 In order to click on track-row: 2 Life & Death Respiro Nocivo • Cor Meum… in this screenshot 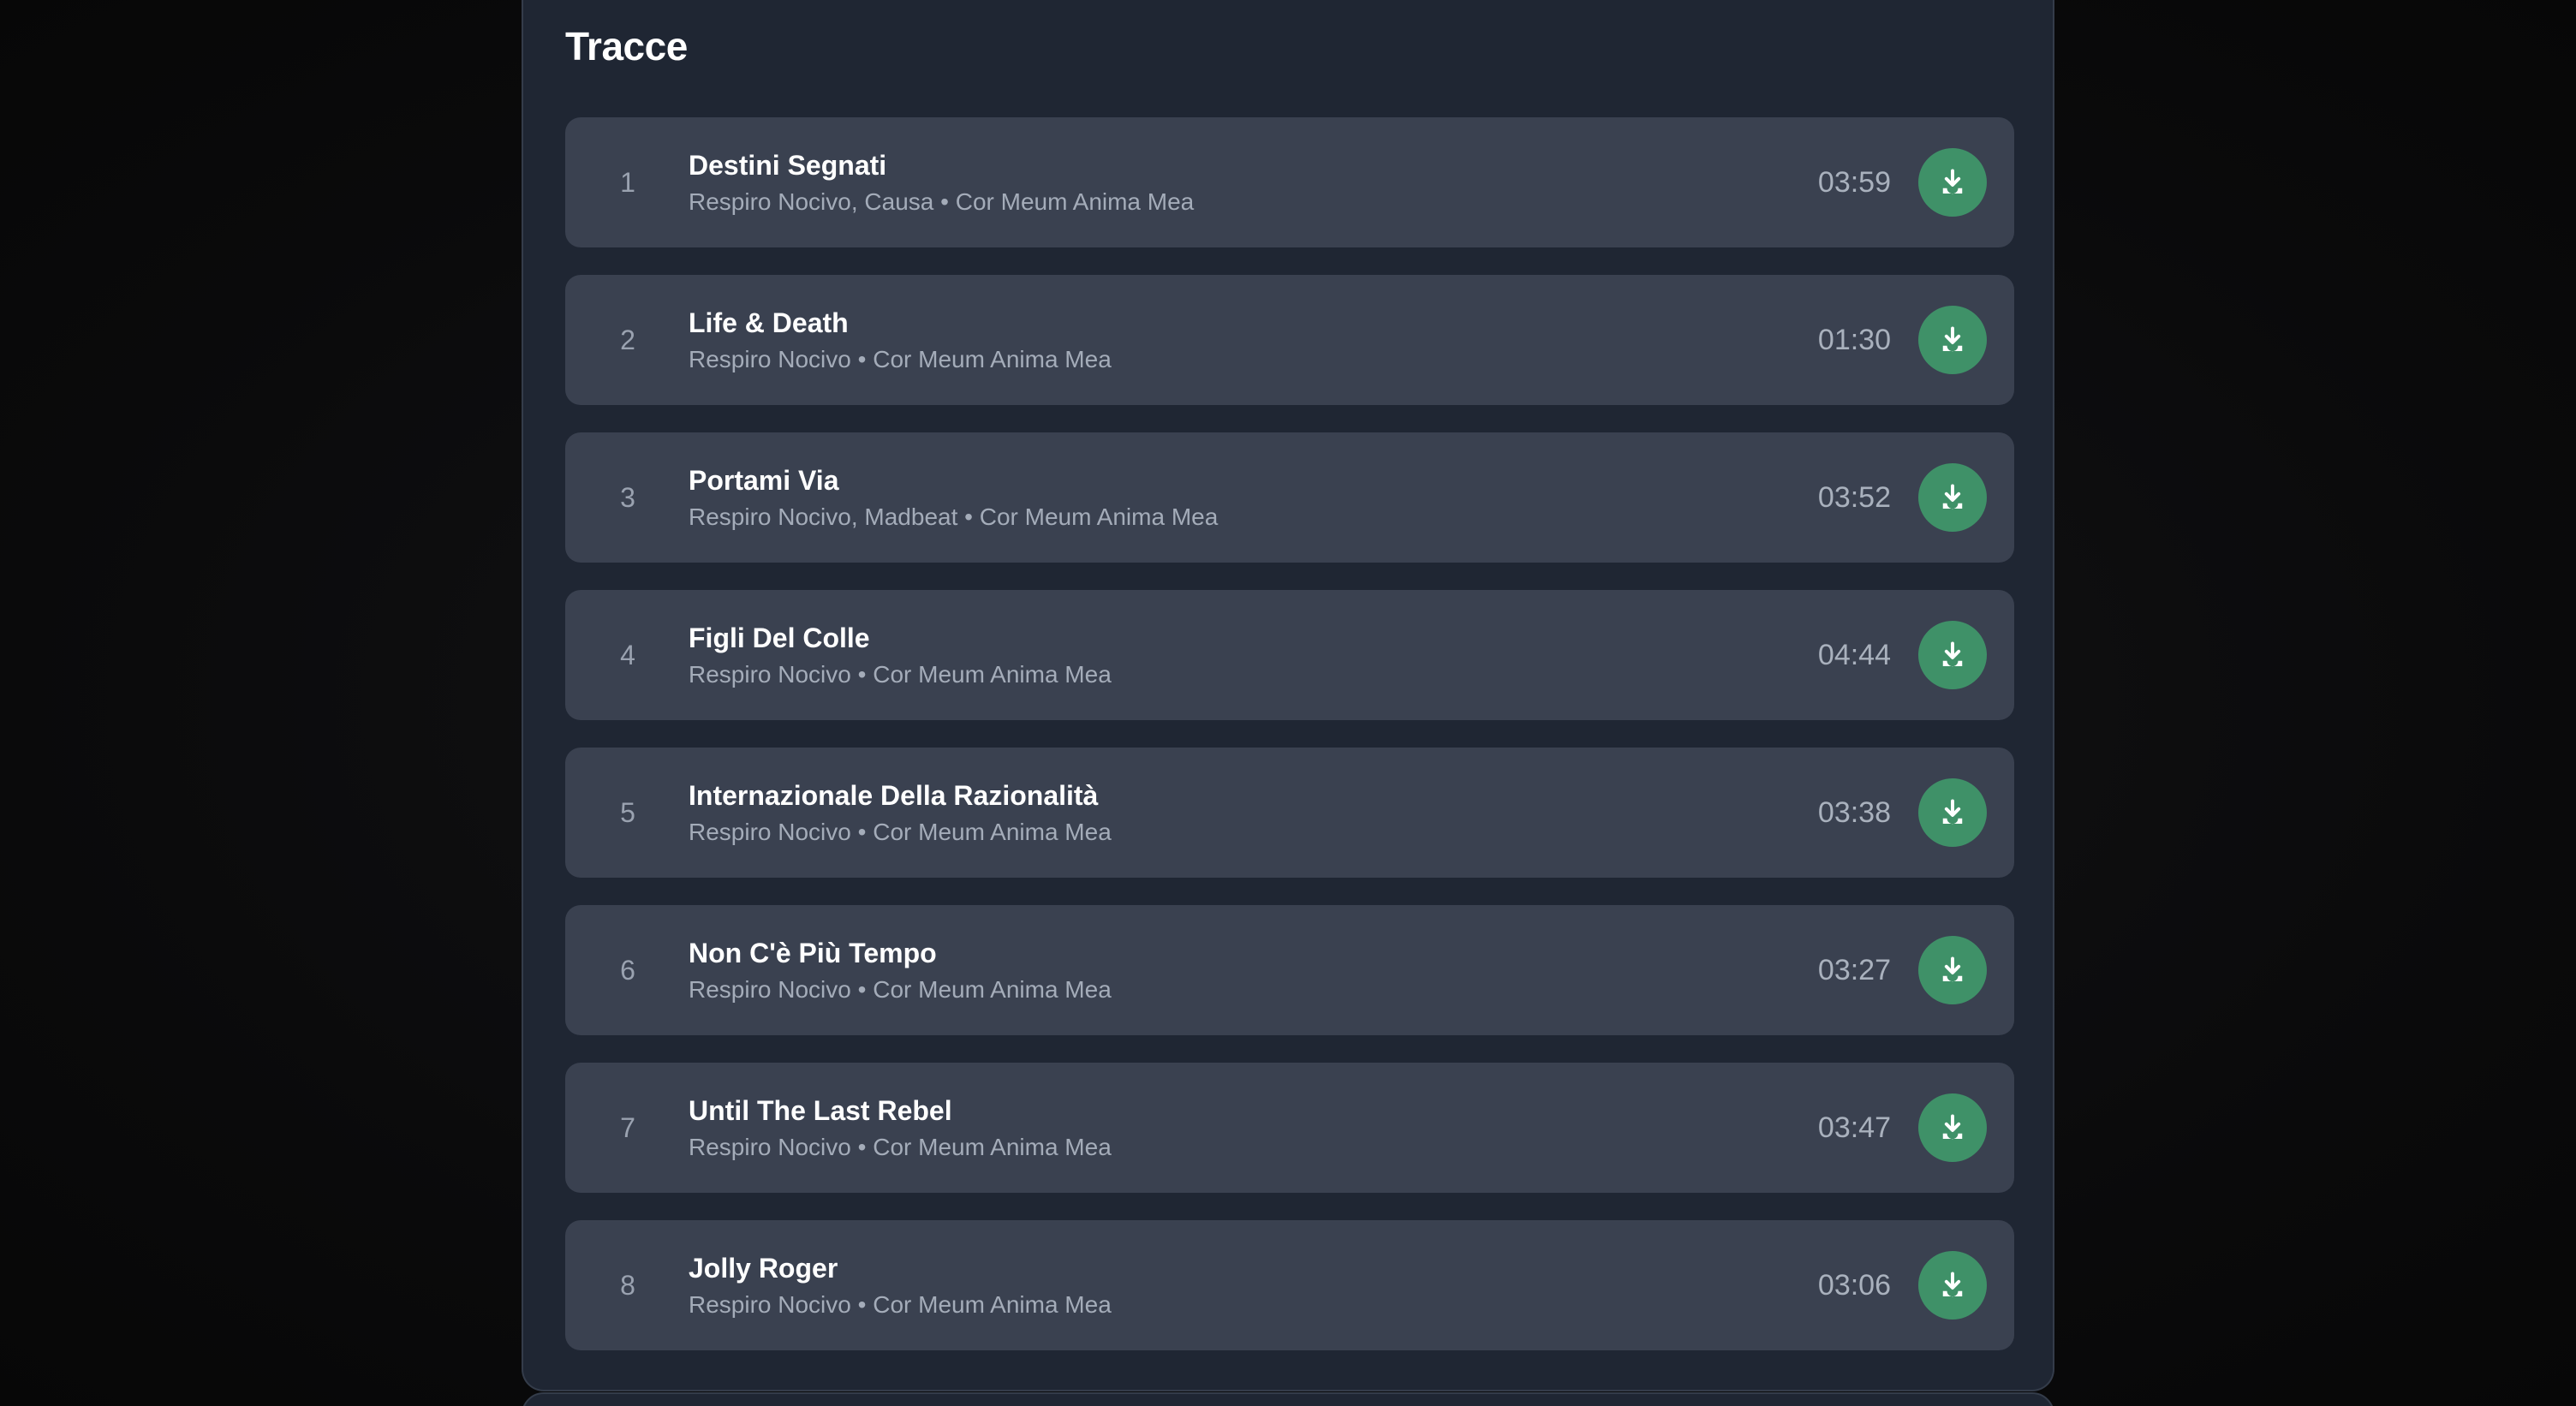, I will do `click(1289, 340)`.